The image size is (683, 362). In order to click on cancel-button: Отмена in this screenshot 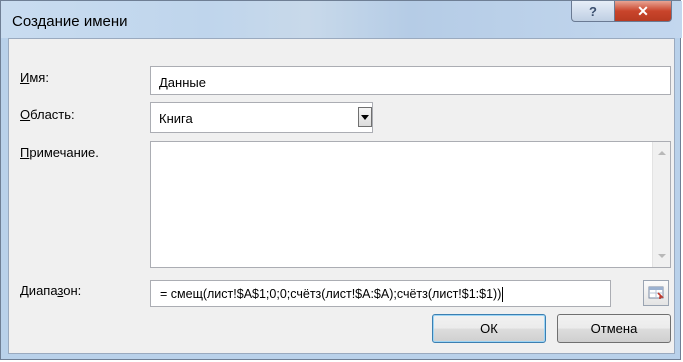, I will do `click(614, 328)`.